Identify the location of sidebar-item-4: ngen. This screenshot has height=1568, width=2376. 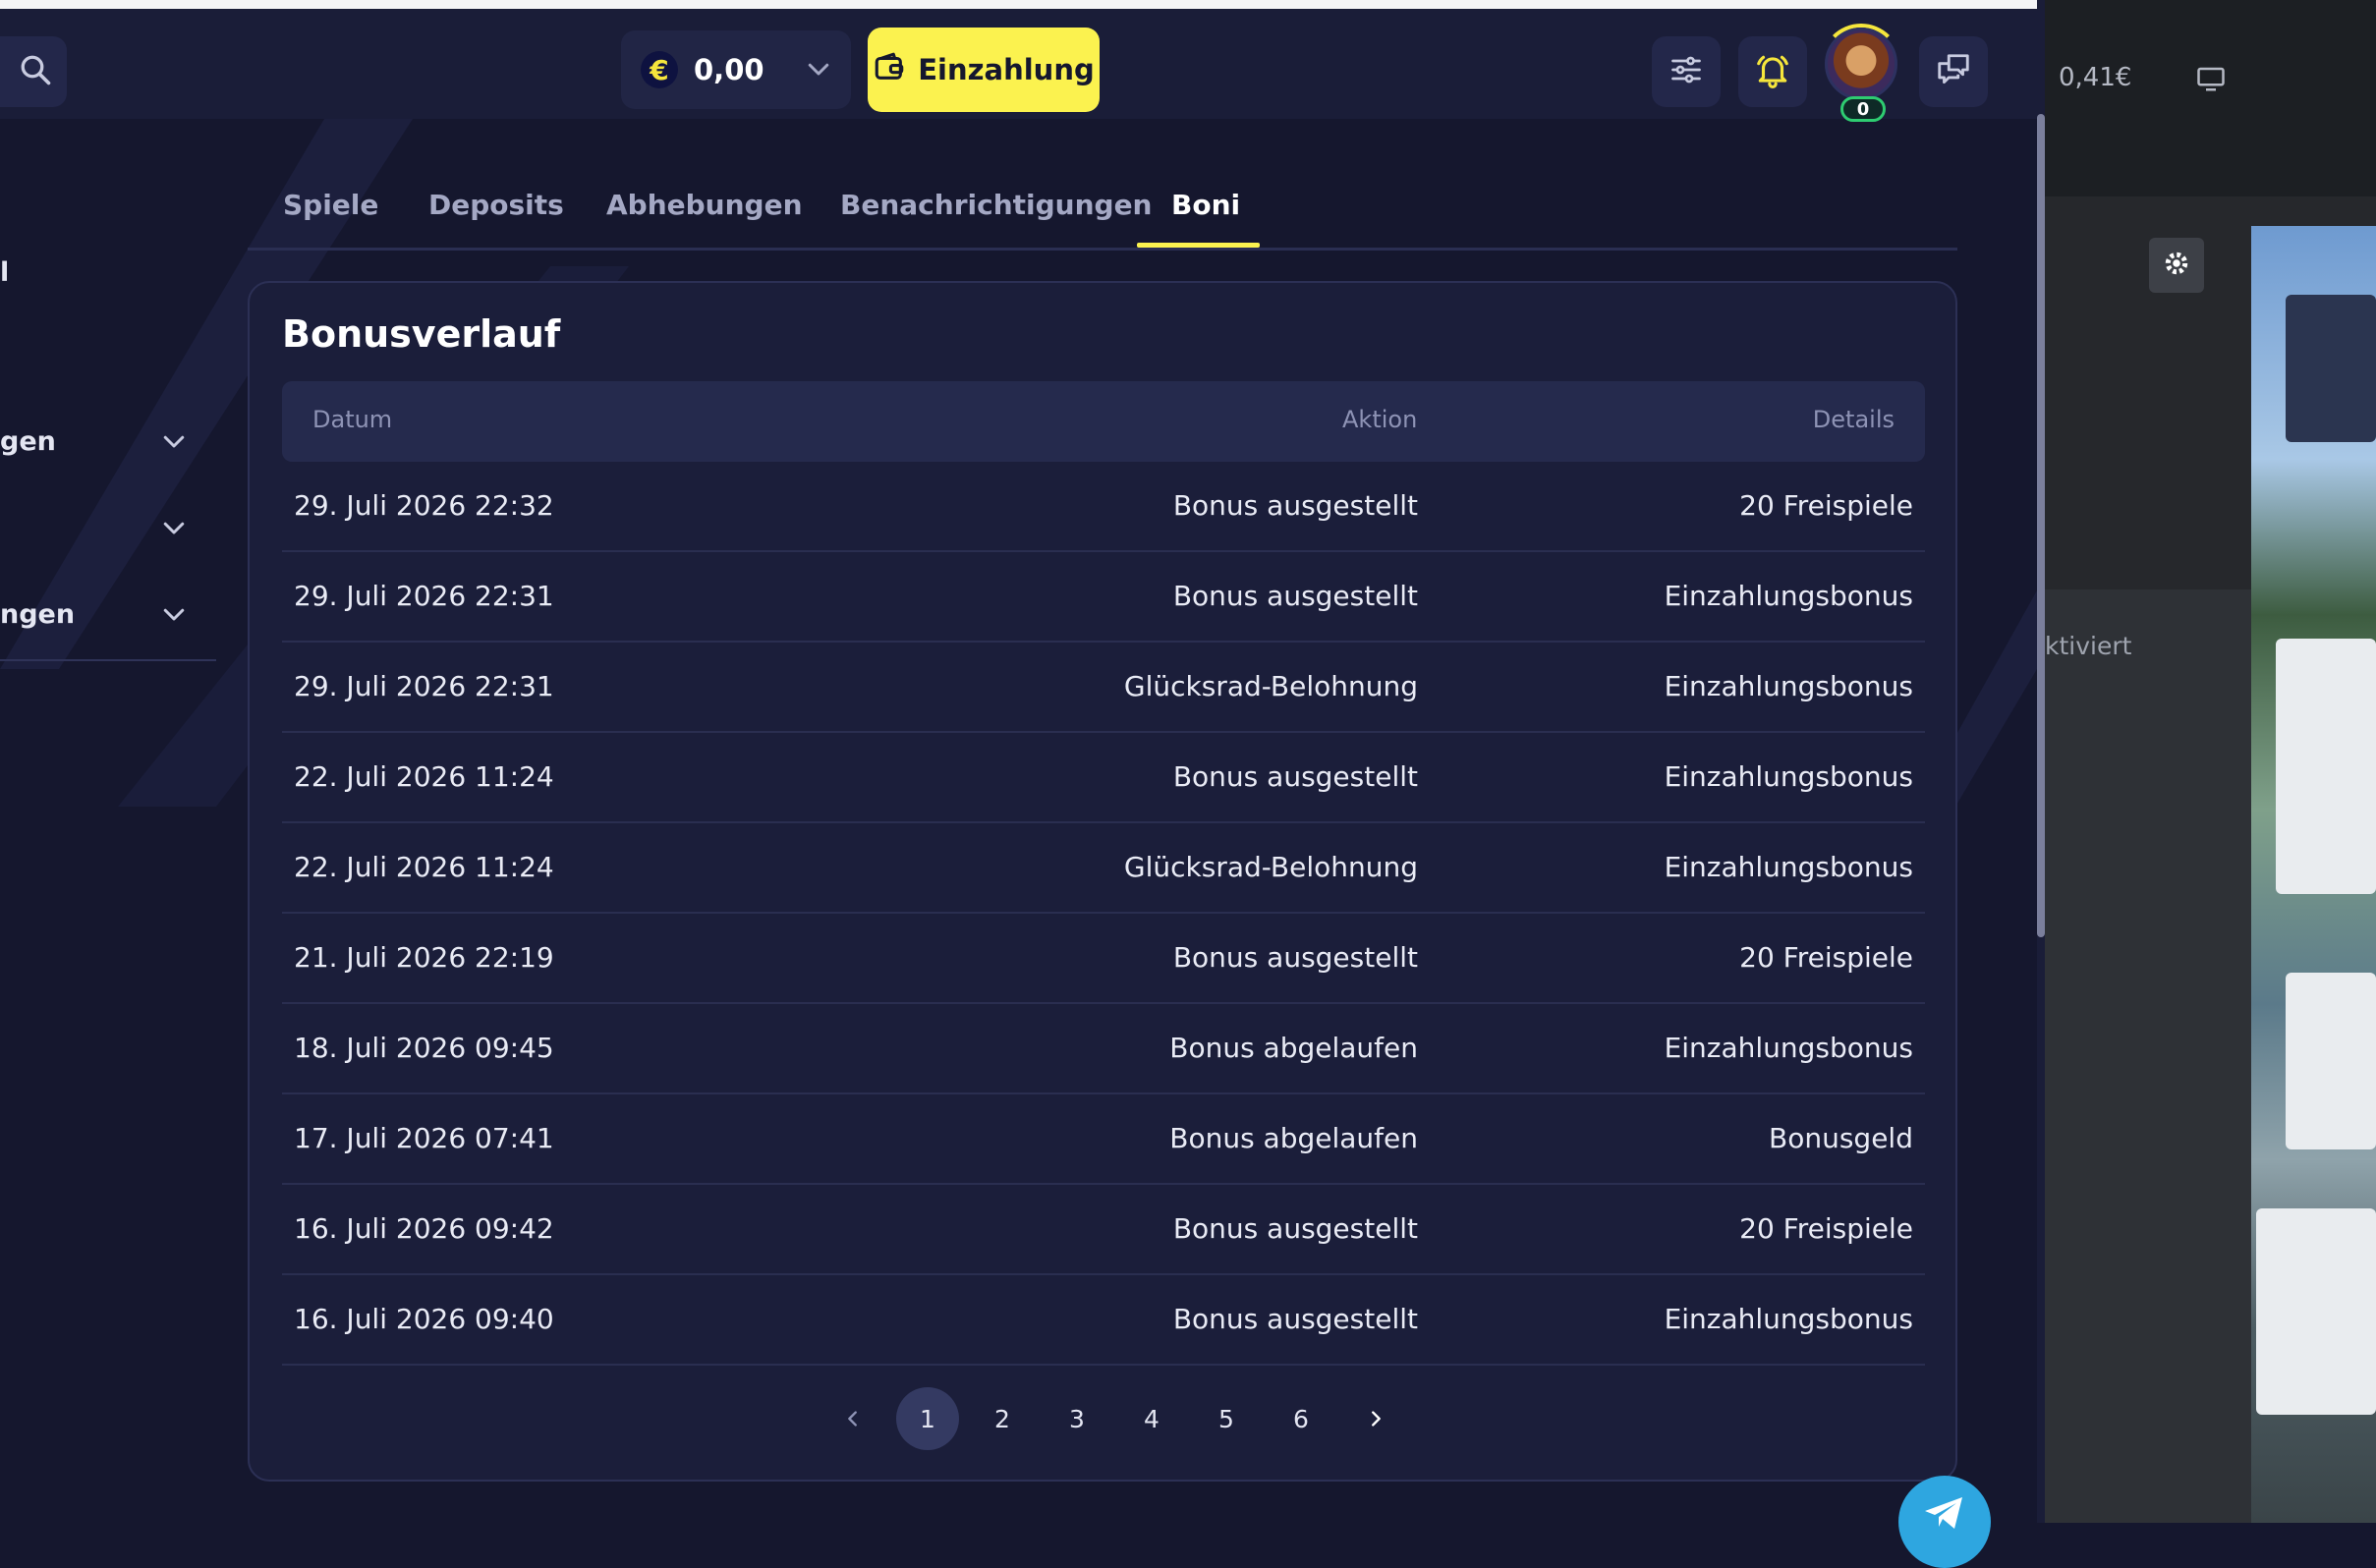
(37, 614).